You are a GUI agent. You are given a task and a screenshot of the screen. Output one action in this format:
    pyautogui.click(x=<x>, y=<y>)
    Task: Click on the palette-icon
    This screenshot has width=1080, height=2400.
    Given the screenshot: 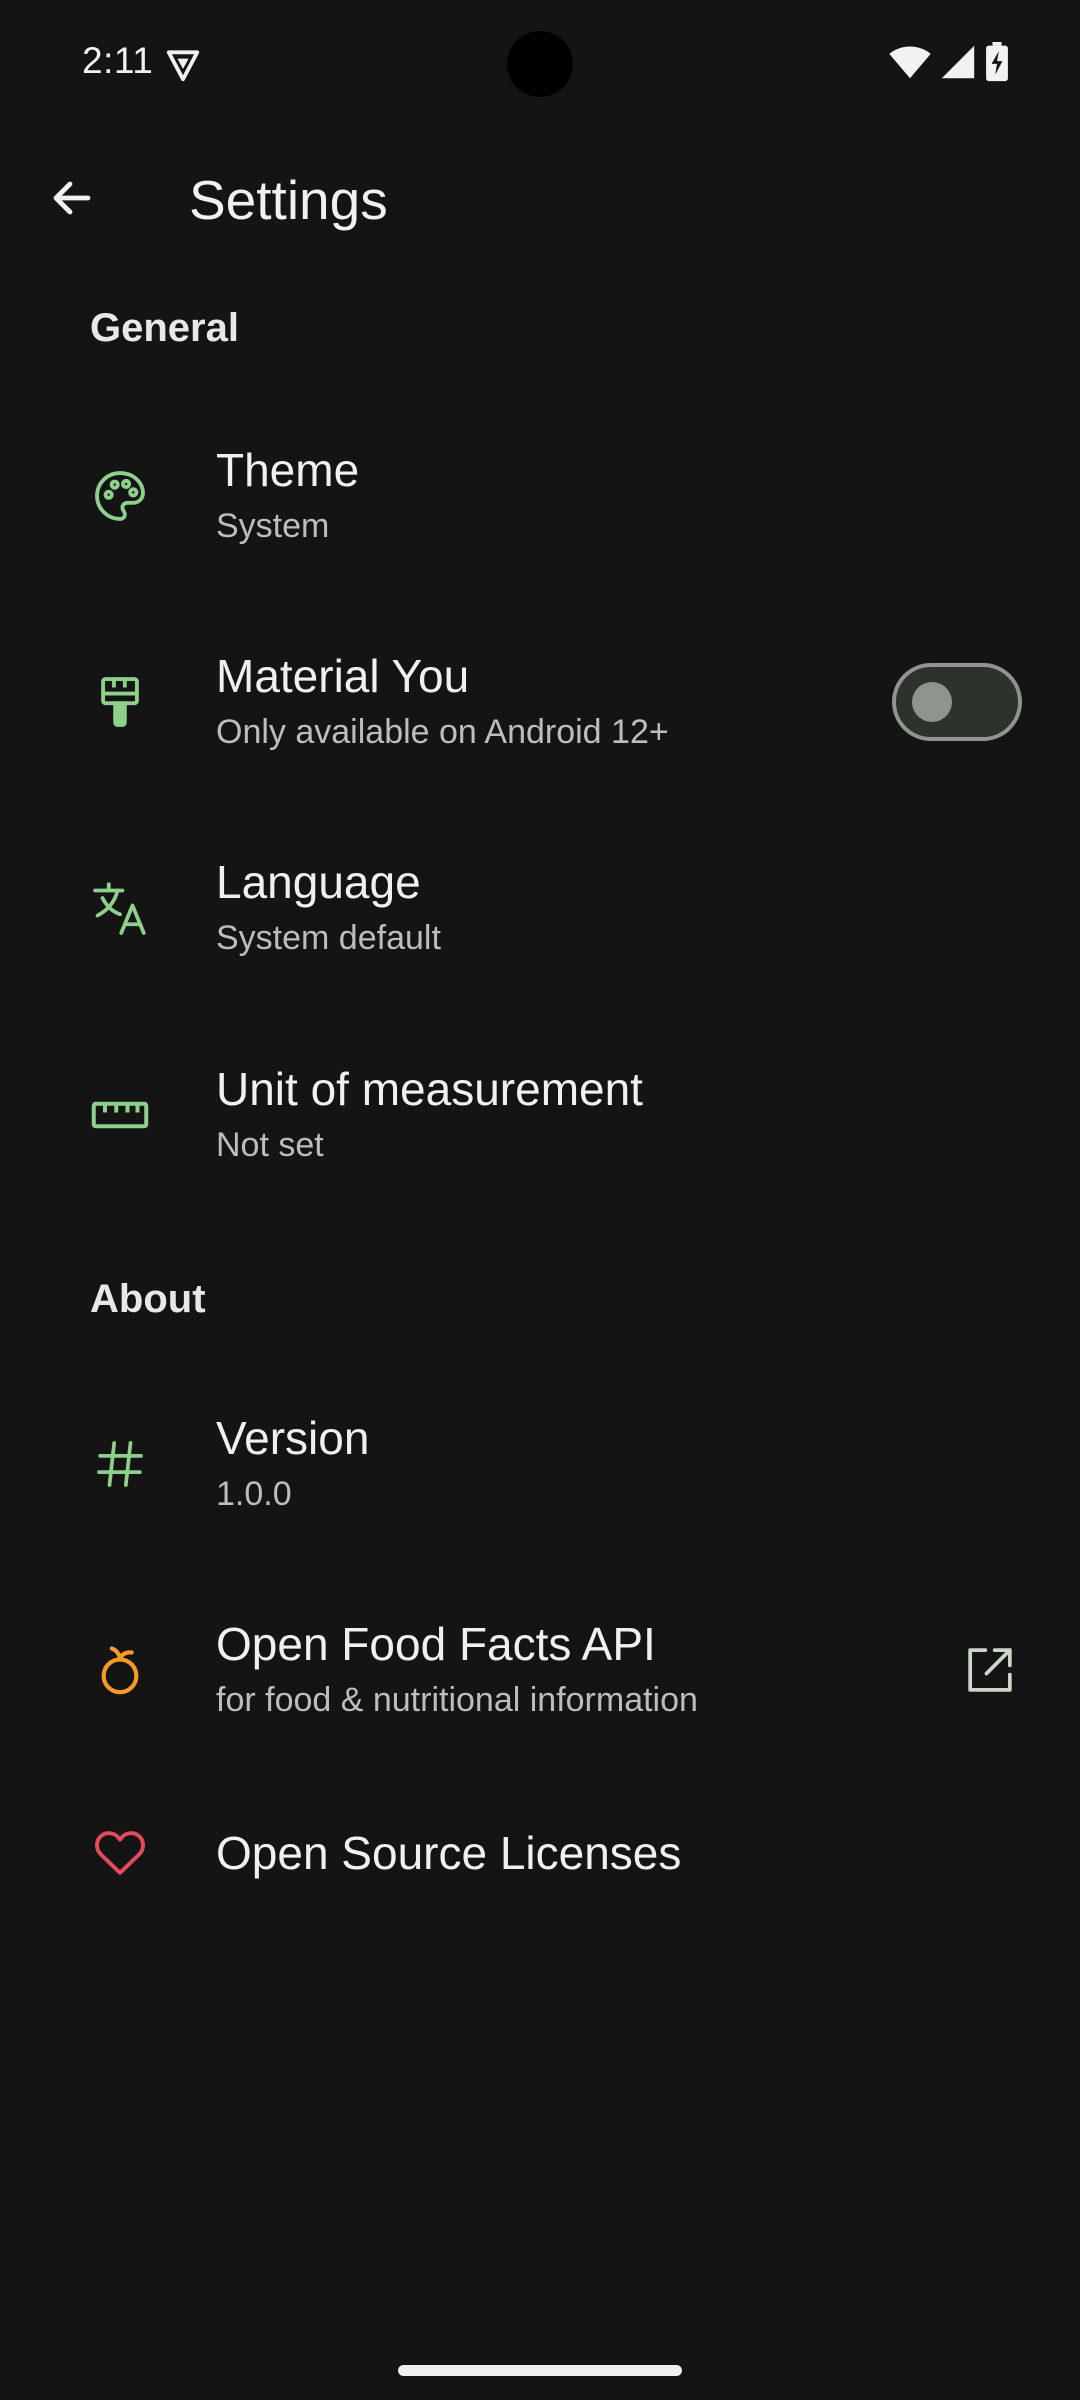 What is the action you would take?
    pyautogui.click(x=120, y=496)
    